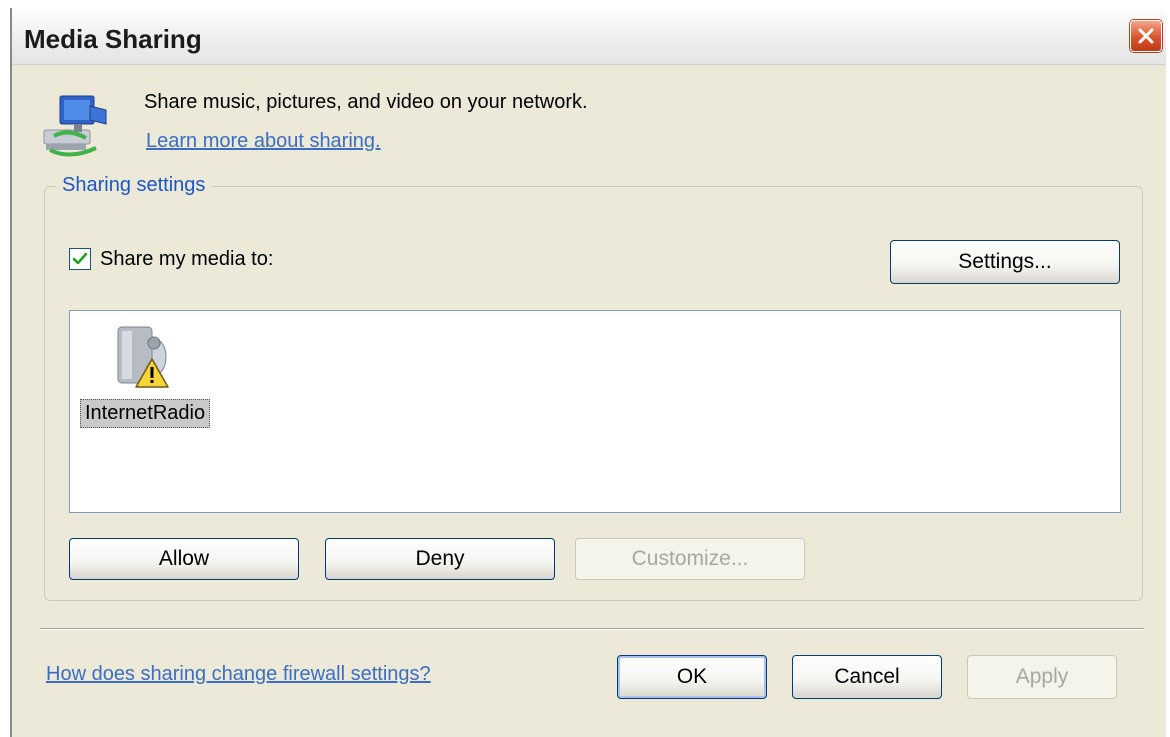  What do you see at coordinates (134, 185) in the screenshot?
I see `sharing-settings-legend: Sharing settings` at bounding box center [134, 185].